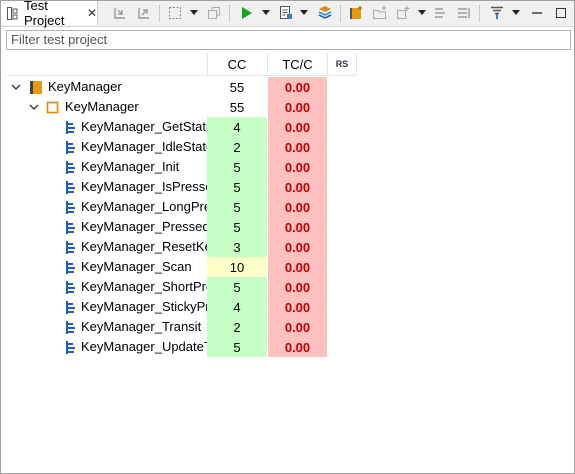 This screenshot has height=474, width=575. I want to click on row-name: KeyManager, so click(102, 106).